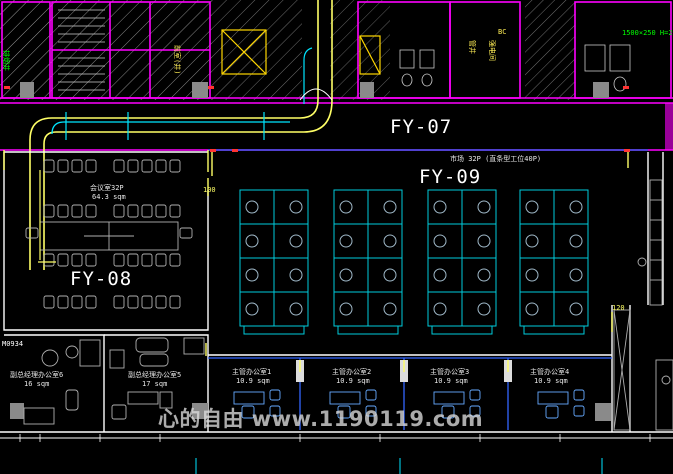  Describe the element at coordinates (253, 381) in the screenshot. I see `manager-1-area: 10.9 sqm` at that location.